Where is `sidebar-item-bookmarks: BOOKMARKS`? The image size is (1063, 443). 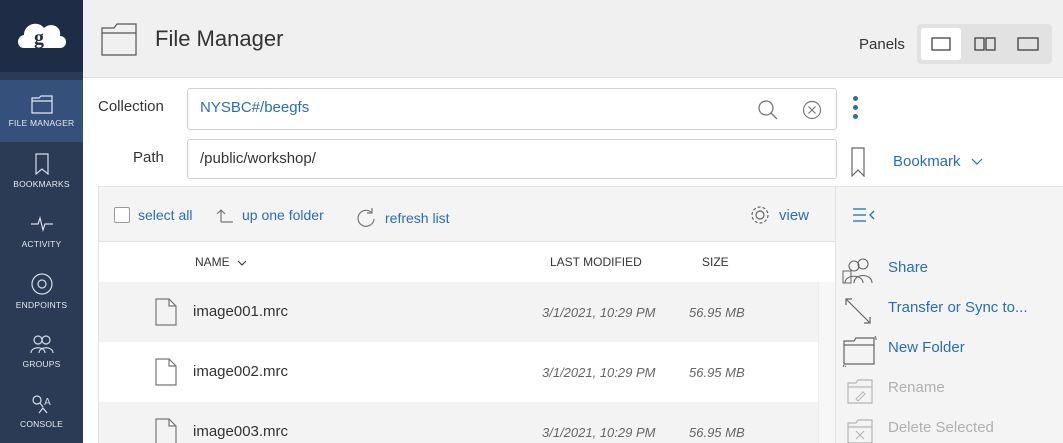
sidebar-item-bookmarks: BOOKMARKS is located at coordinates (41, 171).